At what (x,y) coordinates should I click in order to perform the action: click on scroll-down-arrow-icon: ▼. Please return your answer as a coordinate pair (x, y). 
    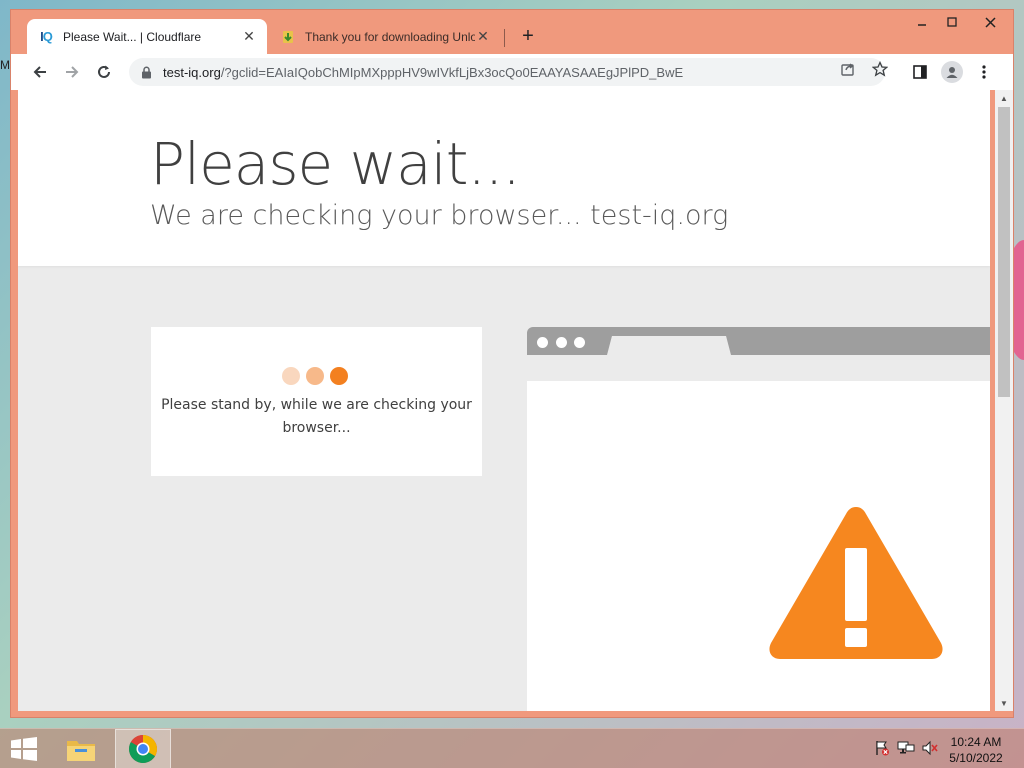
    Looking at the image, I should click on (1004, 703).